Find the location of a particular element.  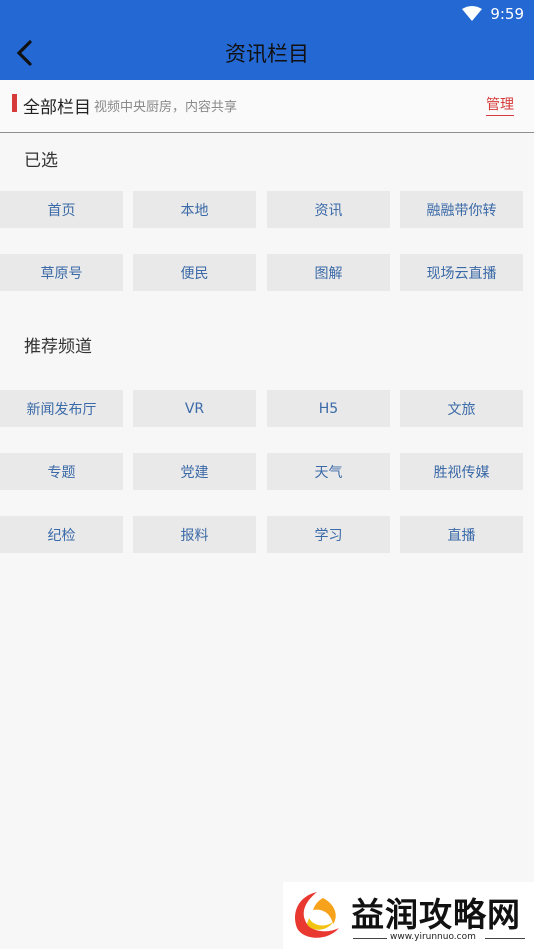

channel-chip: 资讯 is located at coordinates (328, 209).